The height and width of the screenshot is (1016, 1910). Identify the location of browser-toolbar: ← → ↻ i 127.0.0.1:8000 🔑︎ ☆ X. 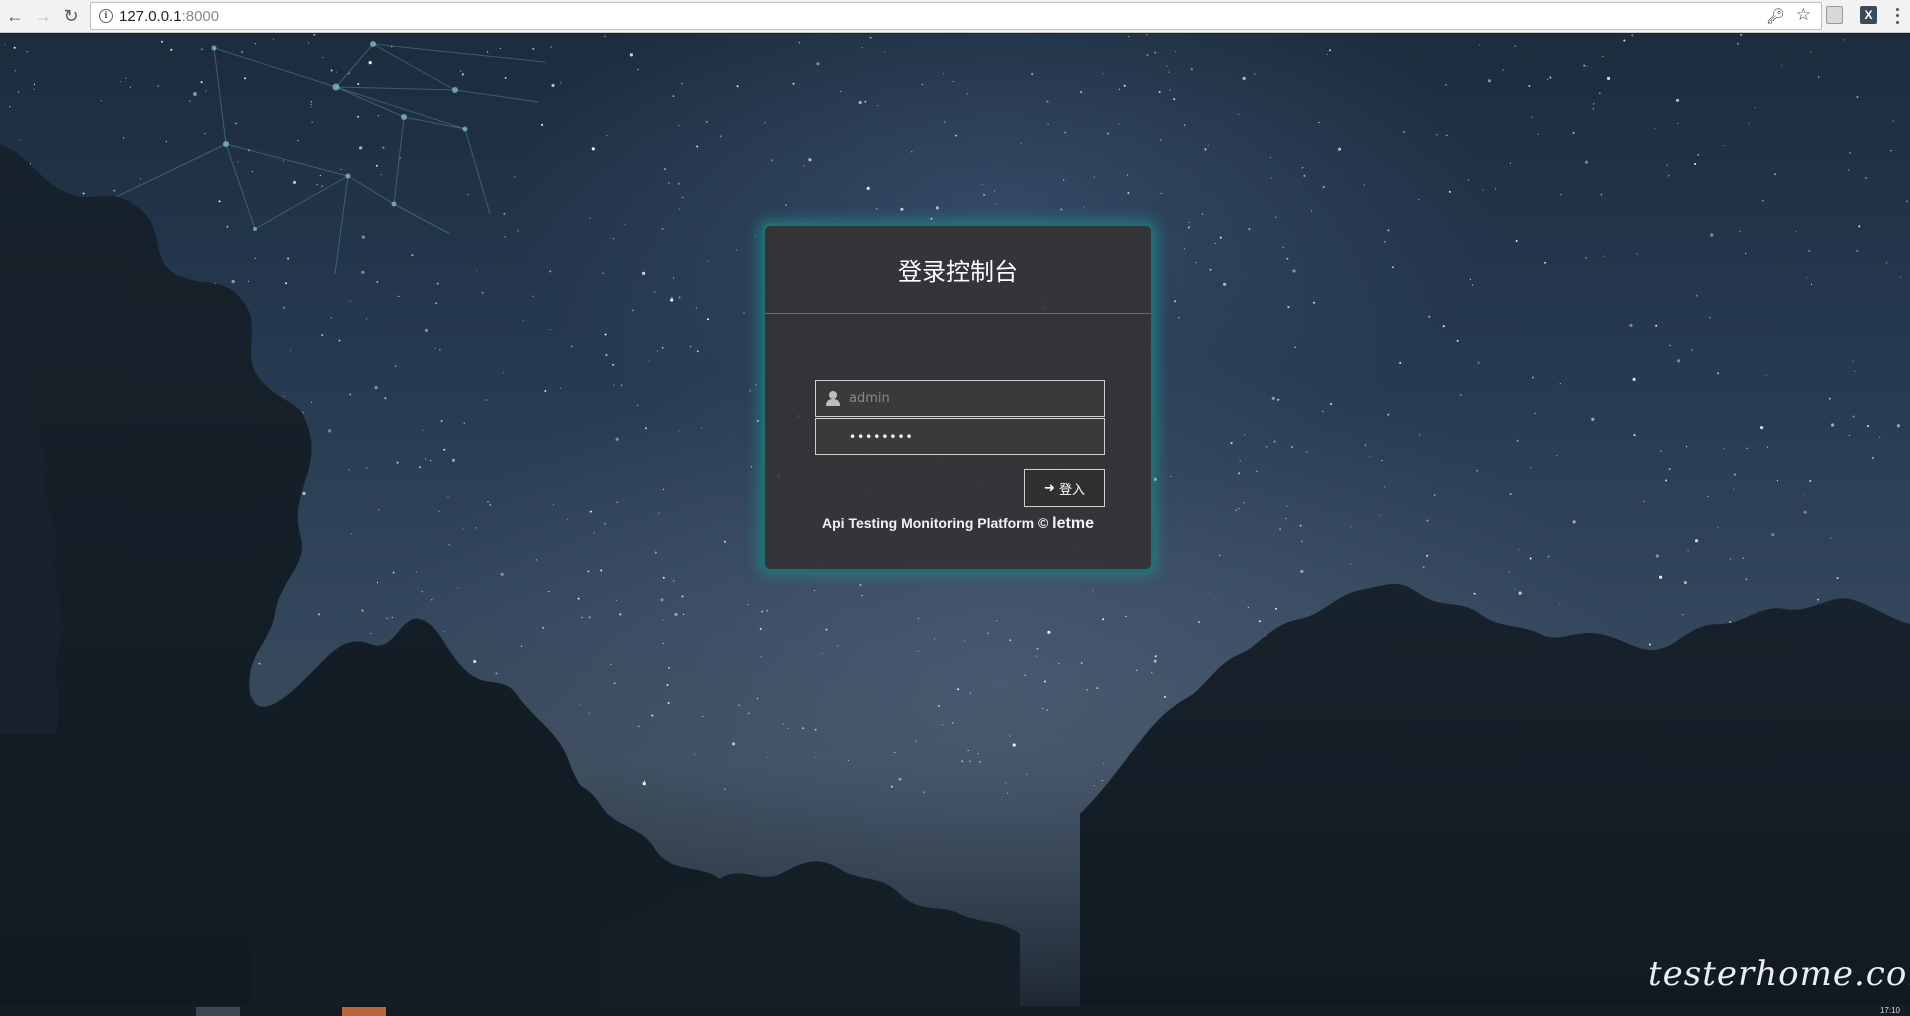
(955, 16).